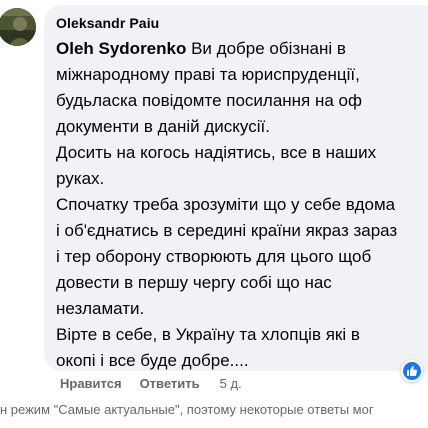  What do you see at coordinates (170, 383) in the screenshot?
I see `reply-button: Ответить` at bounding box center [170, 383].